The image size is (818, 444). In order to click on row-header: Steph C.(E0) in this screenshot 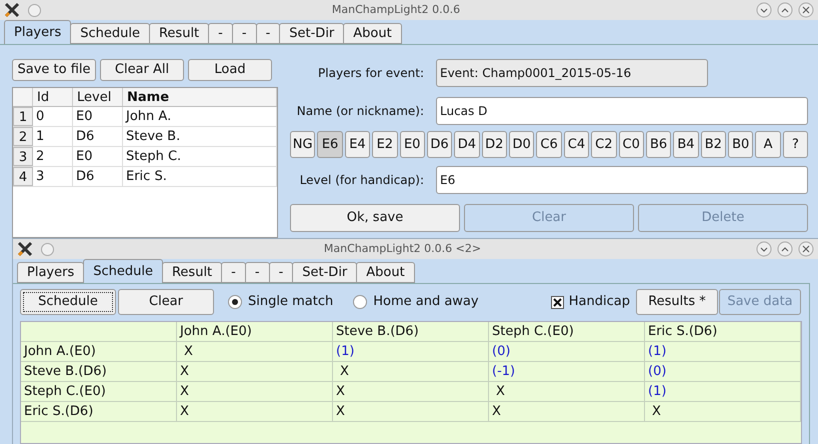, I will do `click(99, 391)`.